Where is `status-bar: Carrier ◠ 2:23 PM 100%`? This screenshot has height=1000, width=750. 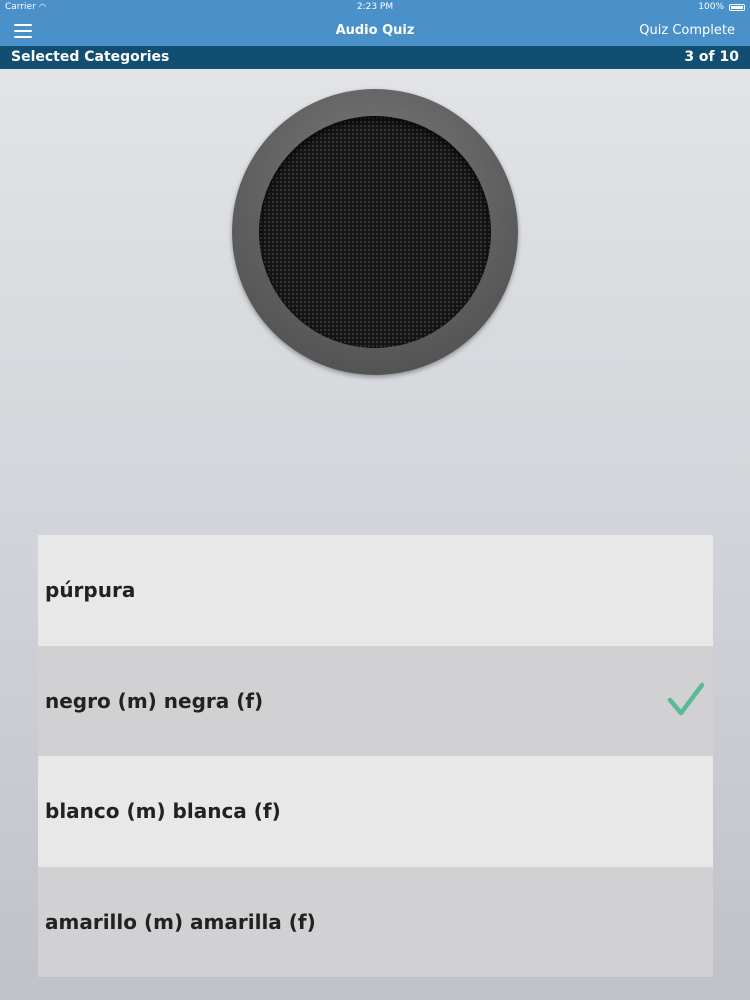
status-bar: Carrier ◠ 2:23 PM 100% is located at coordinates (375, 8).